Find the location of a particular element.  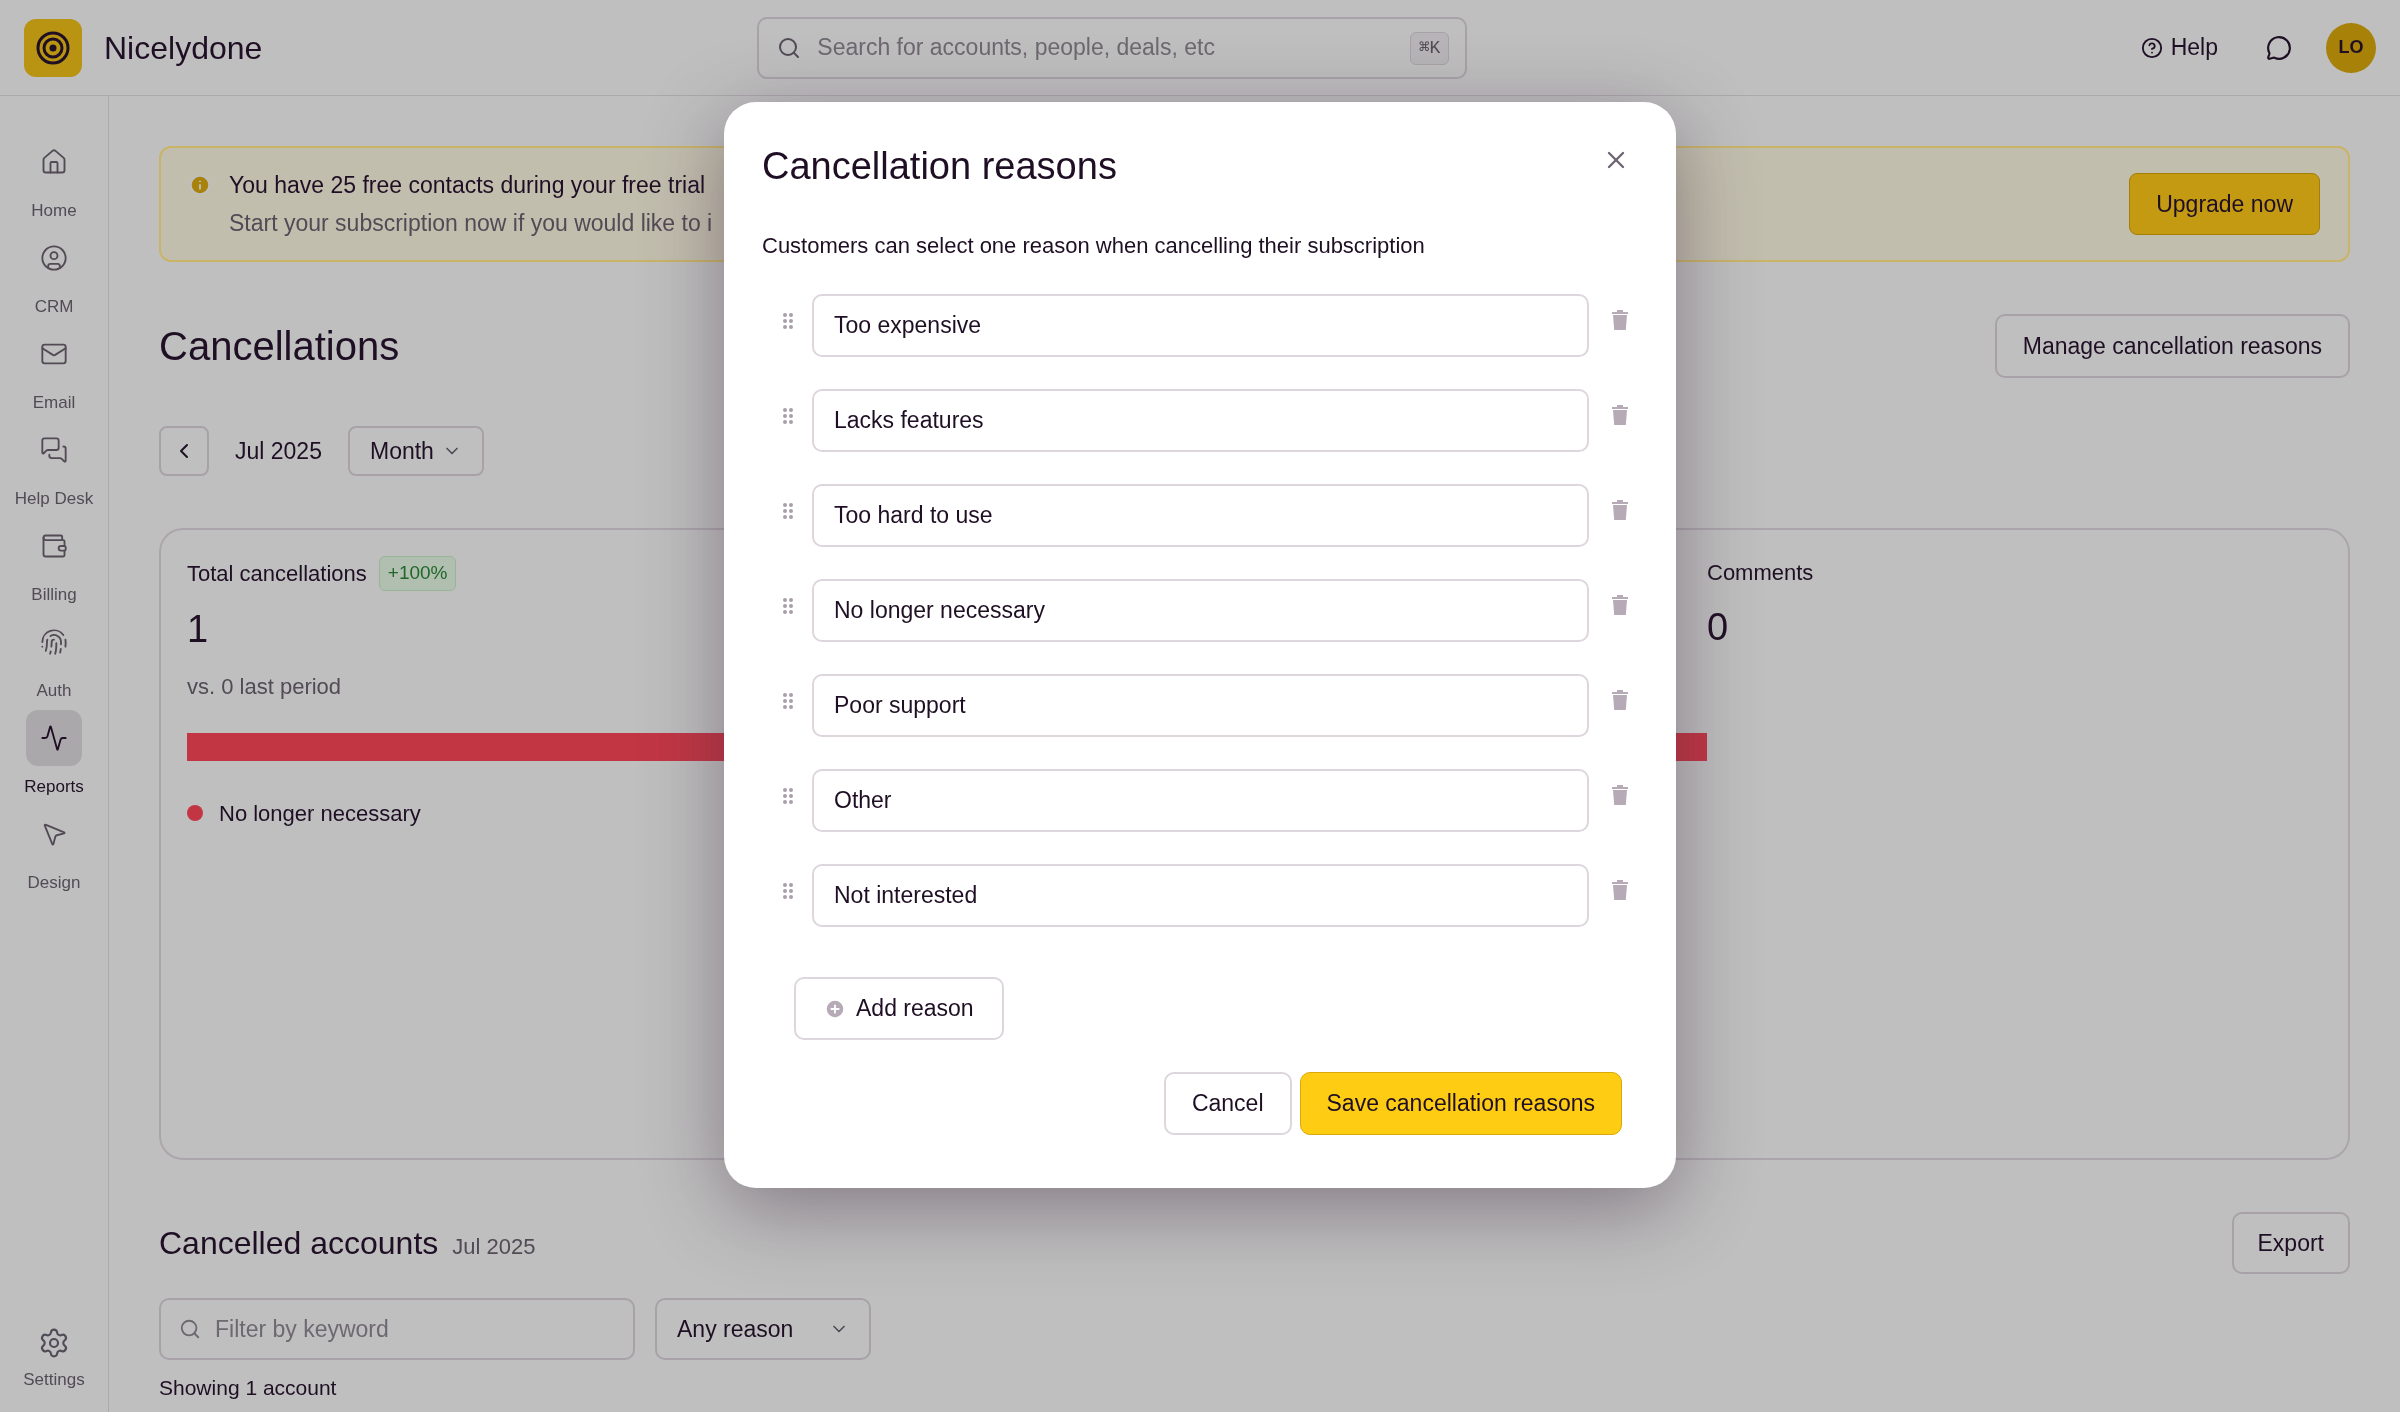

nav-item: Design is located at coordinates (54, 852).